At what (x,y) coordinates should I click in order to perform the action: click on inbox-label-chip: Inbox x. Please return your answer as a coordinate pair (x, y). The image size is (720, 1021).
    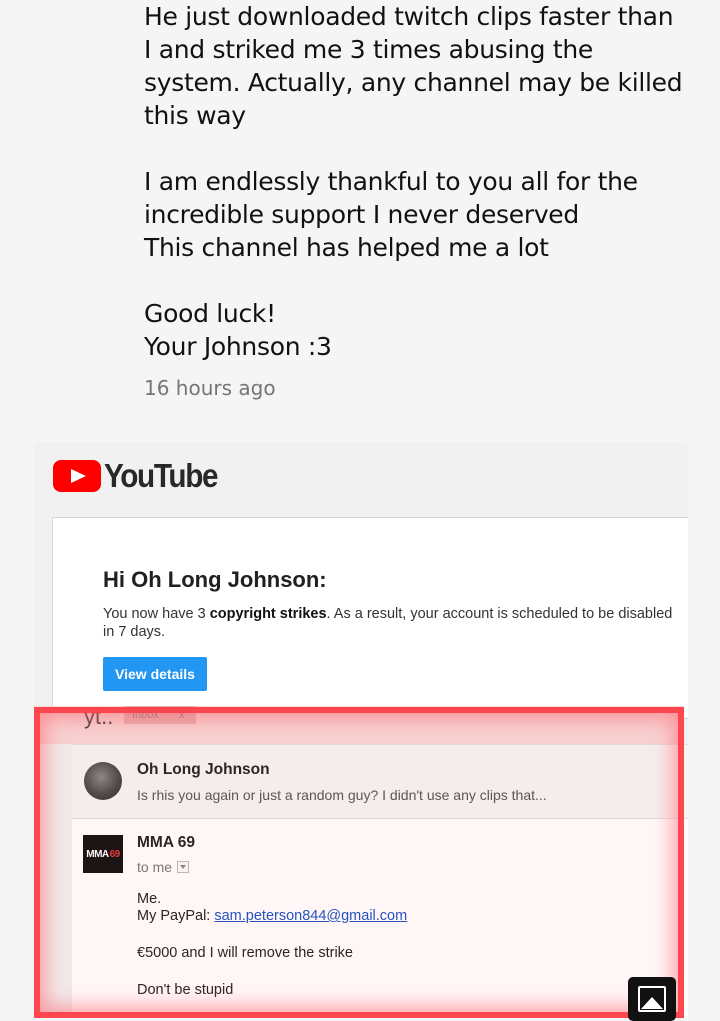
    Looking at the image, I should click on (160, 715).